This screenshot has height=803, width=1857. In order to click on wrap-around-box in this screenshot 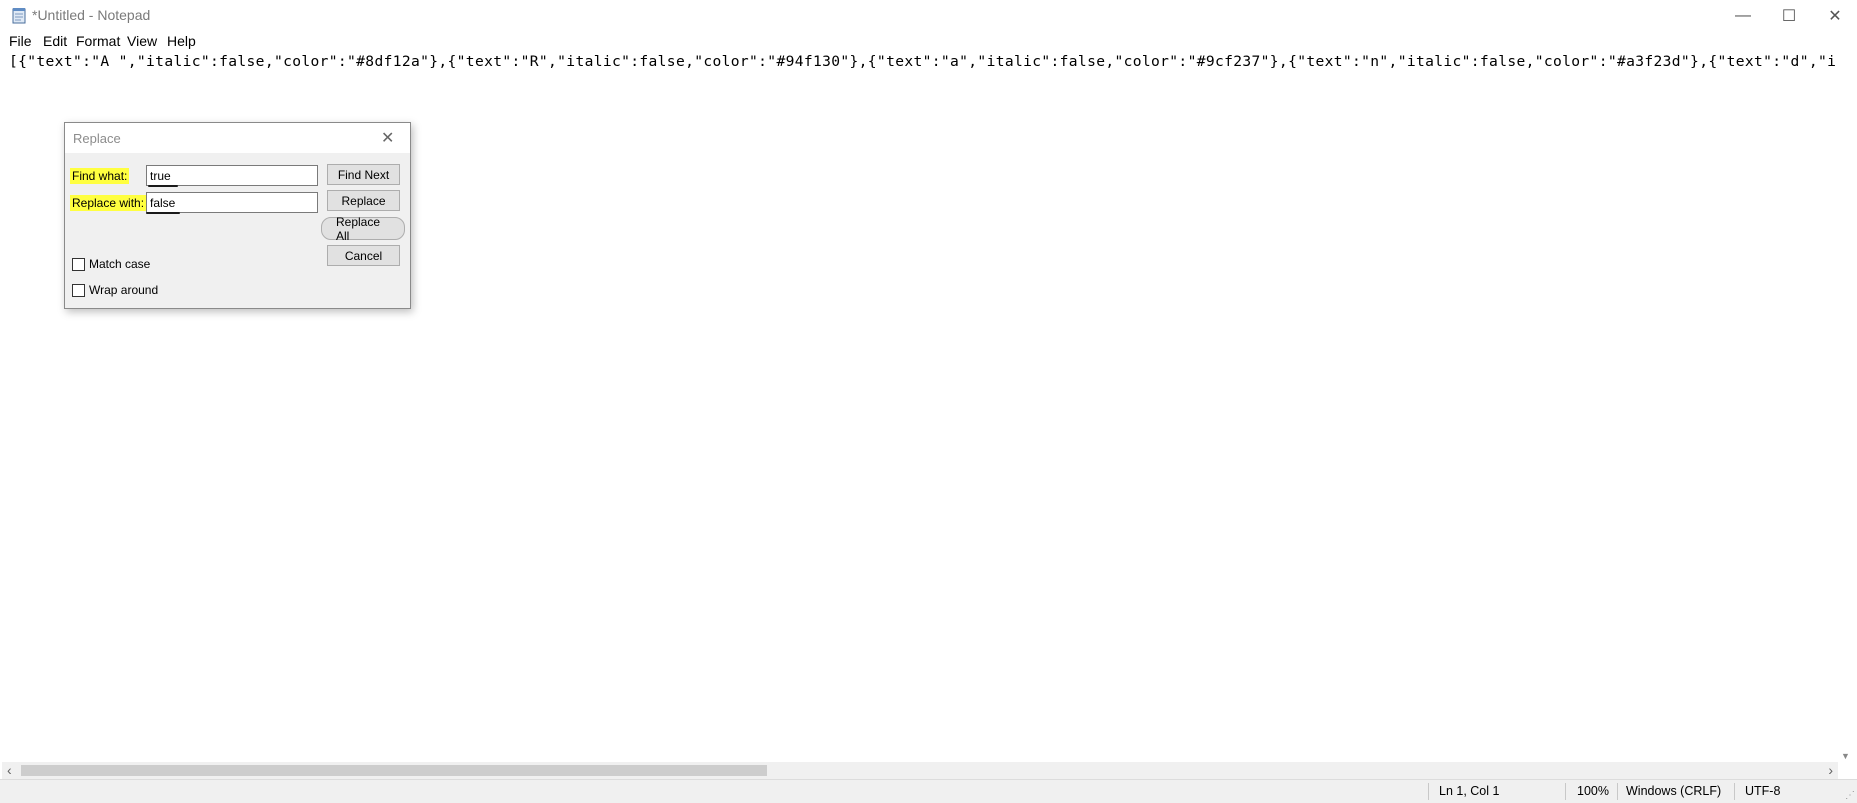, I will do `click(78, 290)`.